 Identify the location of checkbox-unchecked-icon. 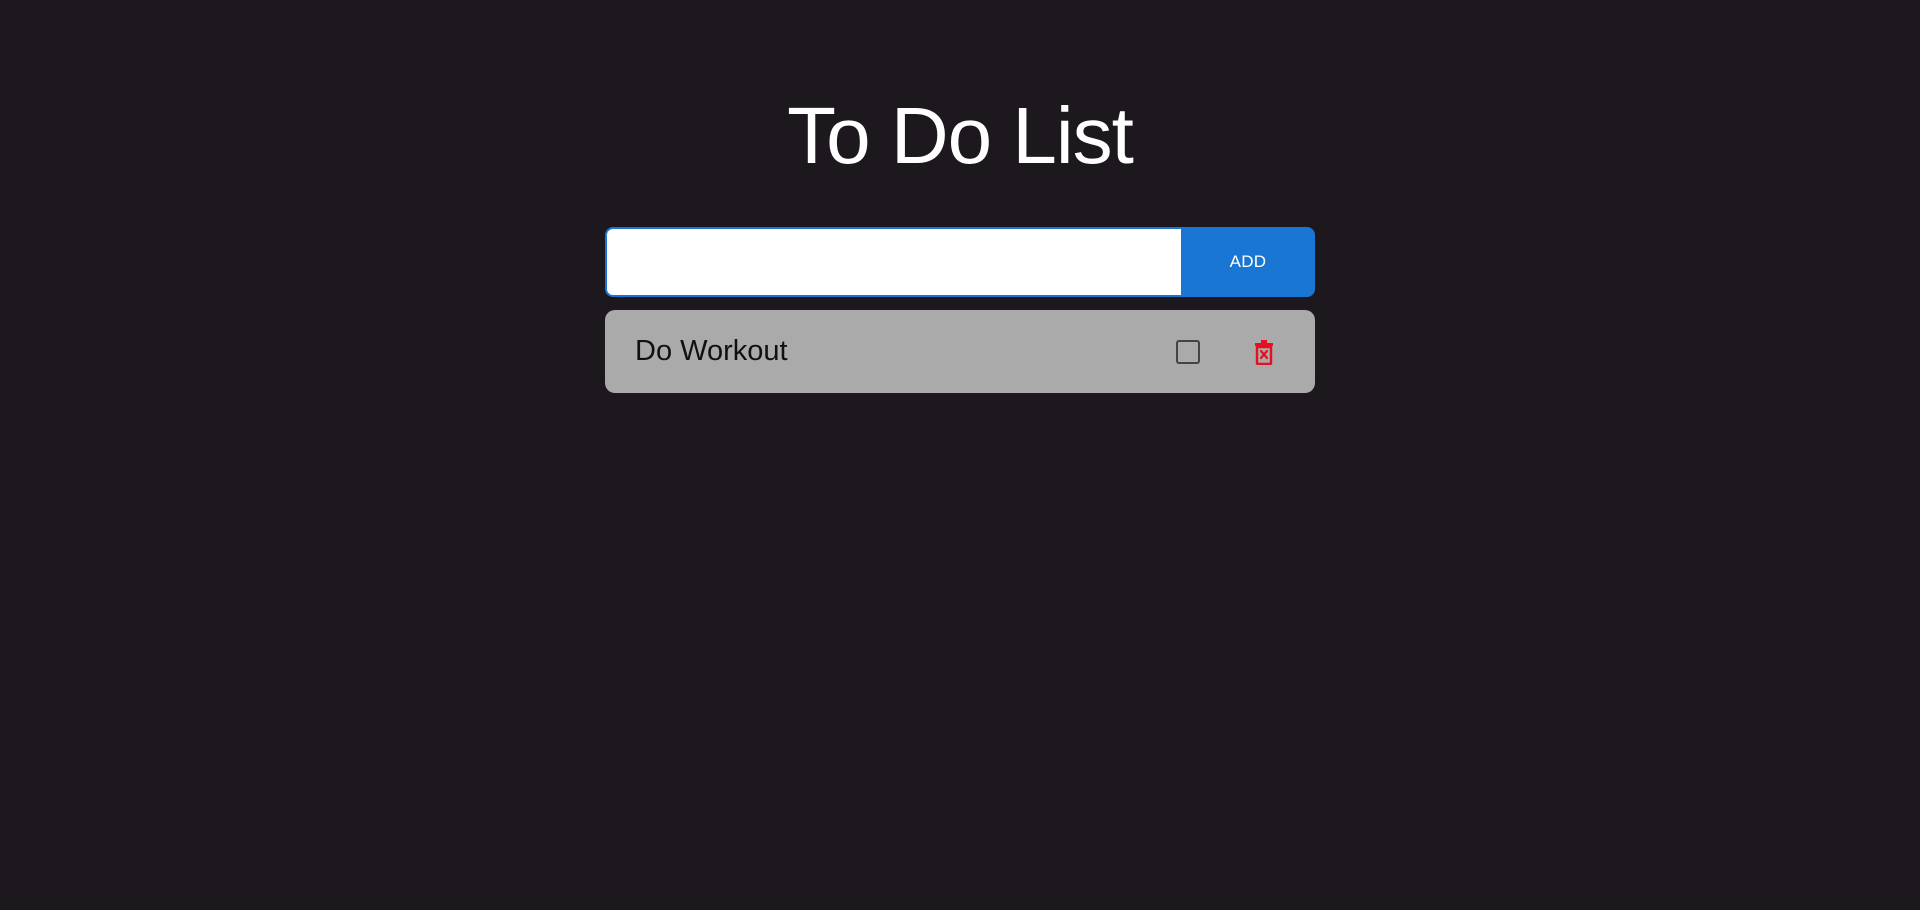
(1188, 352).